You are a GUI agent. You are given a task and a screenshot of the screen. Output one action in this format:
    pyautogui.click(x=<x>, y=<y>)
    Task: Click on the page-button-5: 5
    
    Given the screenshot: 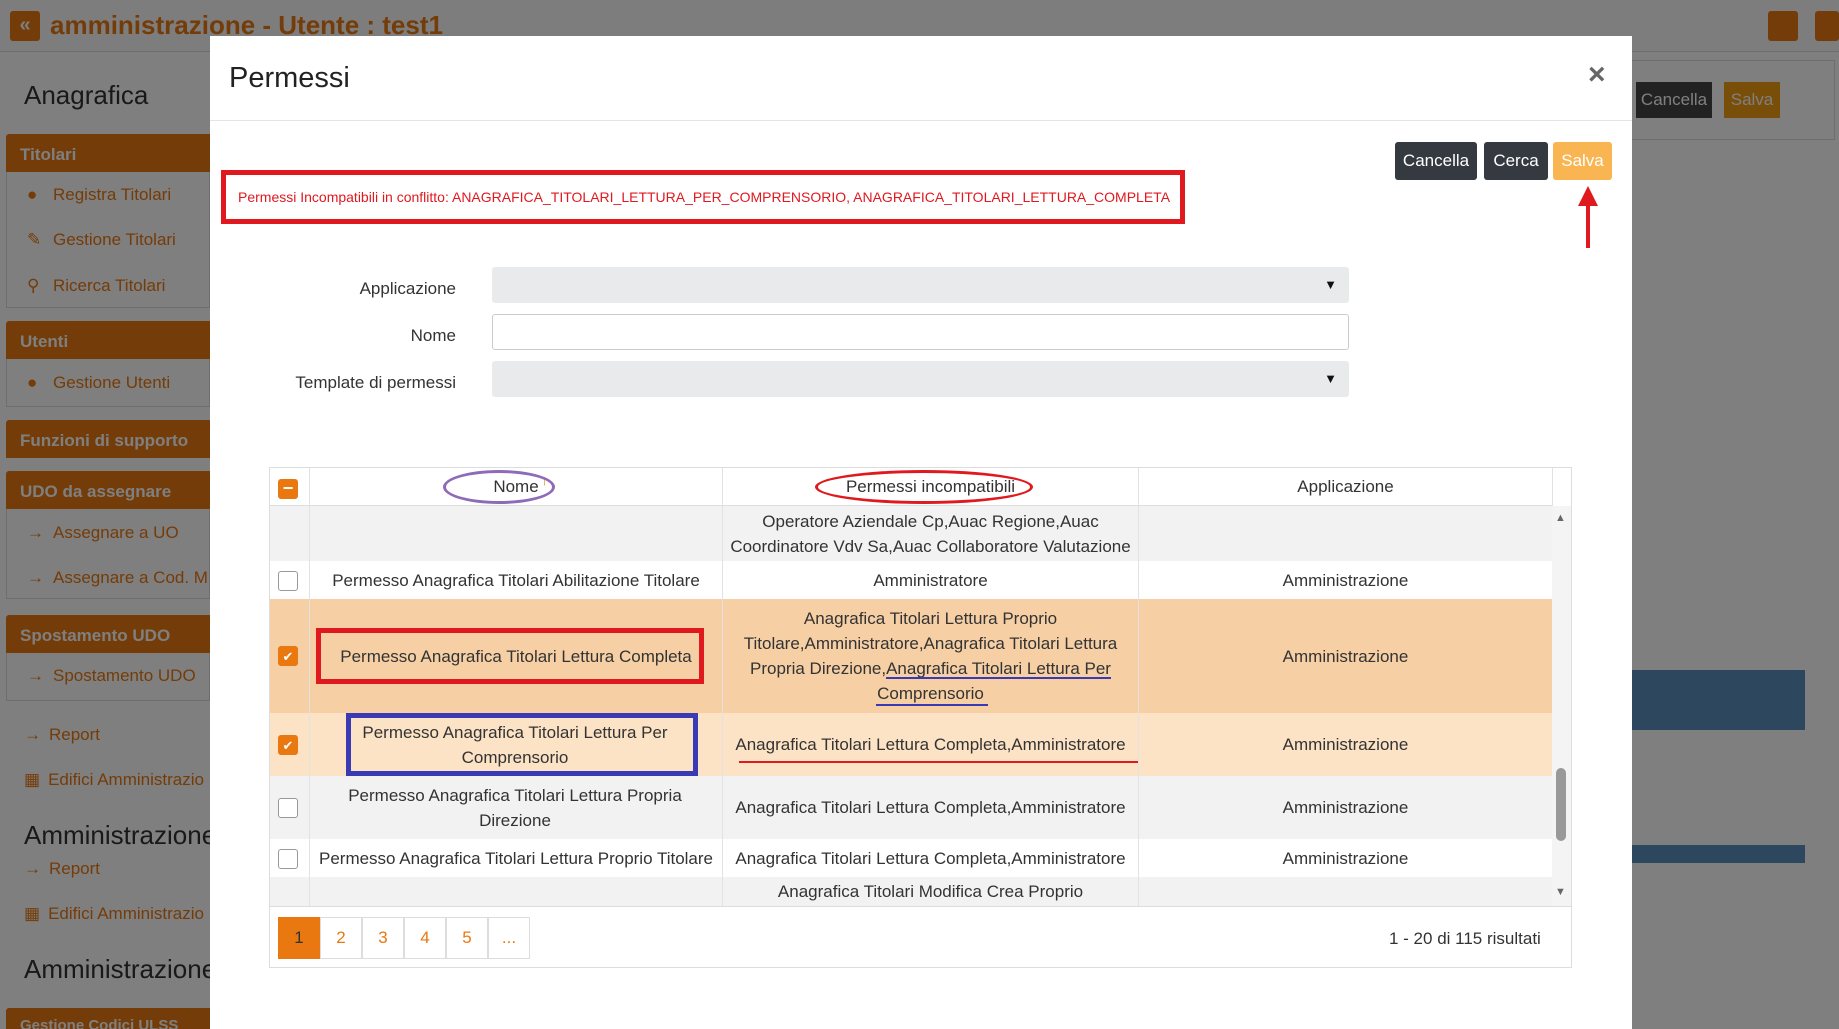 What is the action you would take?
    pyautogui.click(x=467, y=938)
    